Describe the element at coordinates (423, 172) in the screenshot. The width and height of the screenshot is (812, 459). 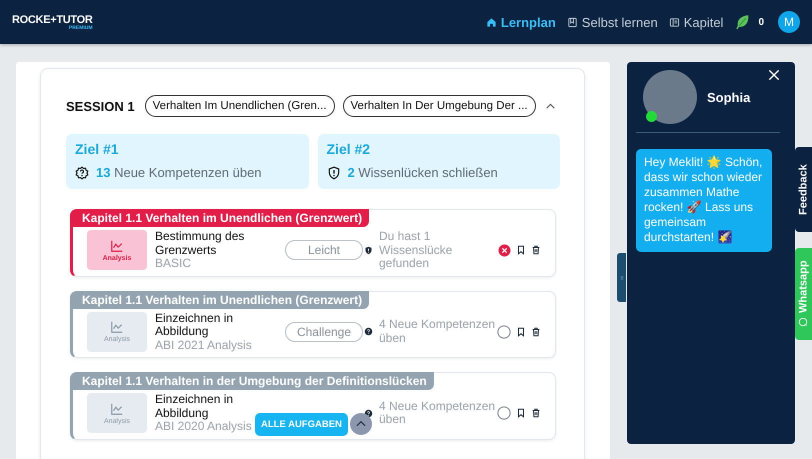
I see `goal-text: 2 Wissenlücken schließen` at that location.